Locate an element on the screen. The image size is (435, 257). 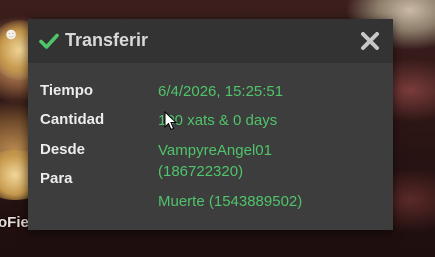
dialog-title: Transferir is located at coordinates (107, 40).